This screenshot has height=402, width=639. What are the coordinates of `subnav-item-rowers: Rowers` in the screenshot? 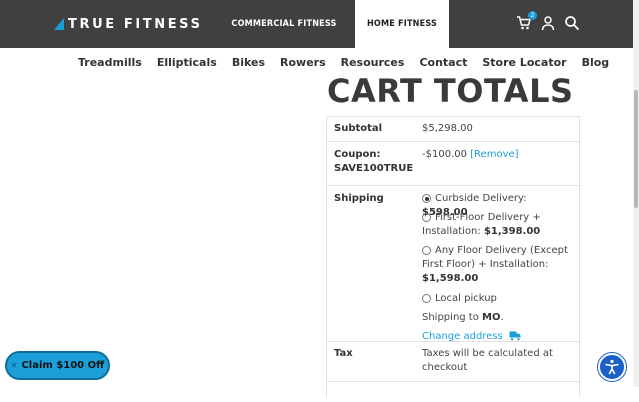 It's located at (303, 62).